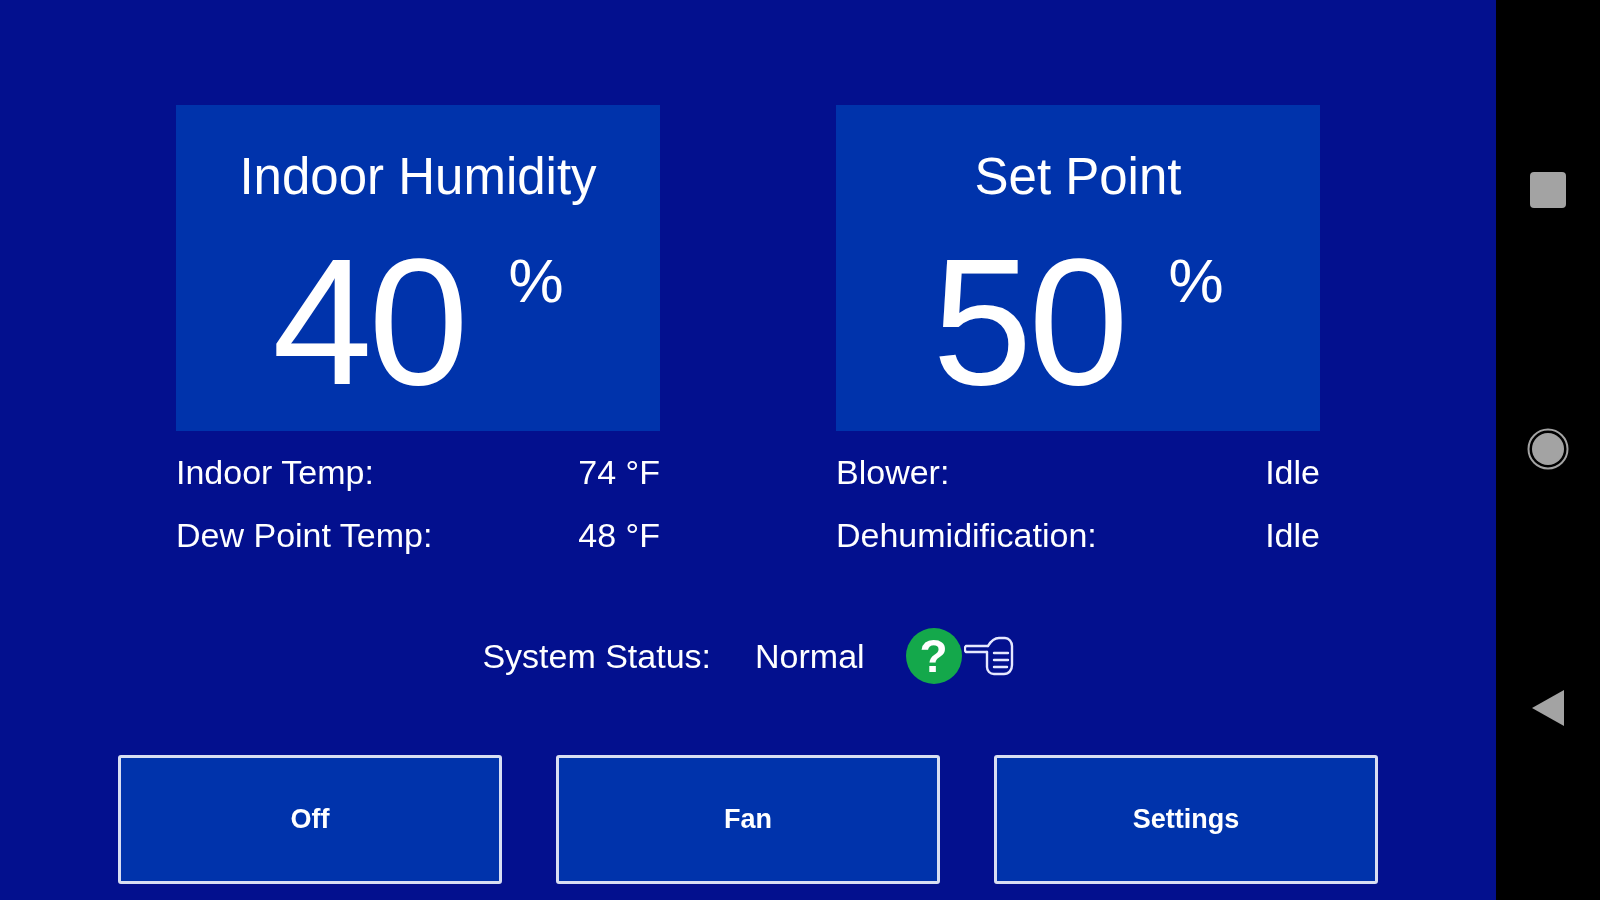  What do you see at coordinates (619, 534) in the screenshot?
I see `detail-value: 48 °F` at bounding box center [619, 534].